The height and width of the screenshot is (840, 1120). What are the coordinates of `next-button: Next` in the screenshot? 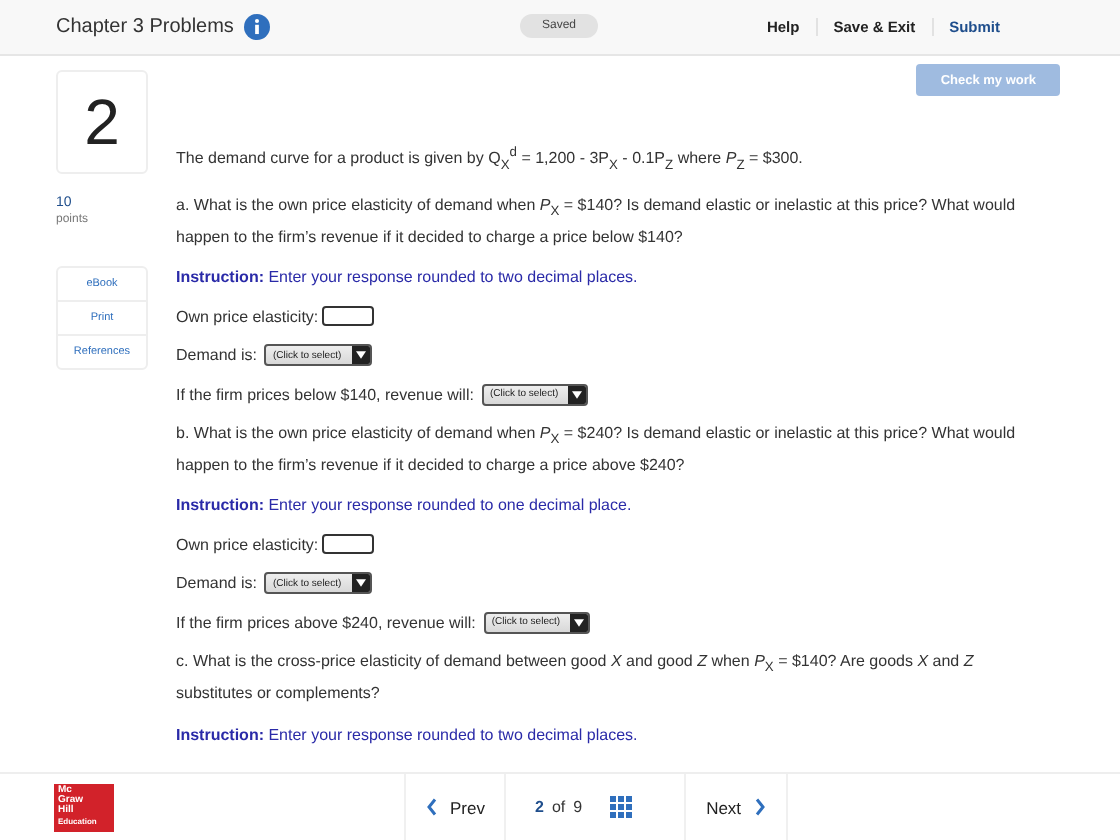 It's located at (736, 807).